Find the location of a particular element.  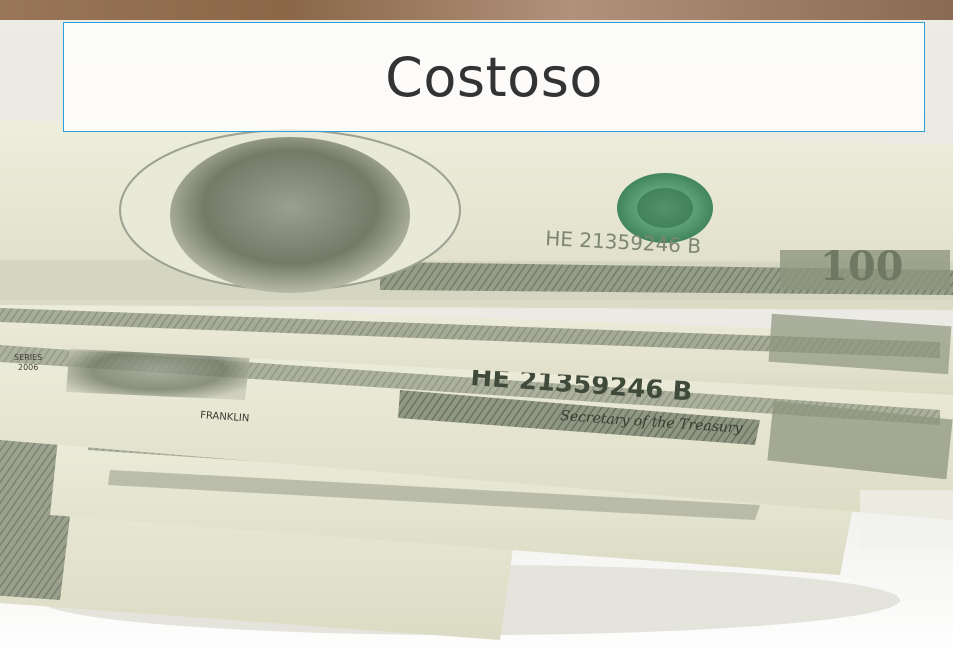

svg-text: 100 is located at coordinates (862, 266).